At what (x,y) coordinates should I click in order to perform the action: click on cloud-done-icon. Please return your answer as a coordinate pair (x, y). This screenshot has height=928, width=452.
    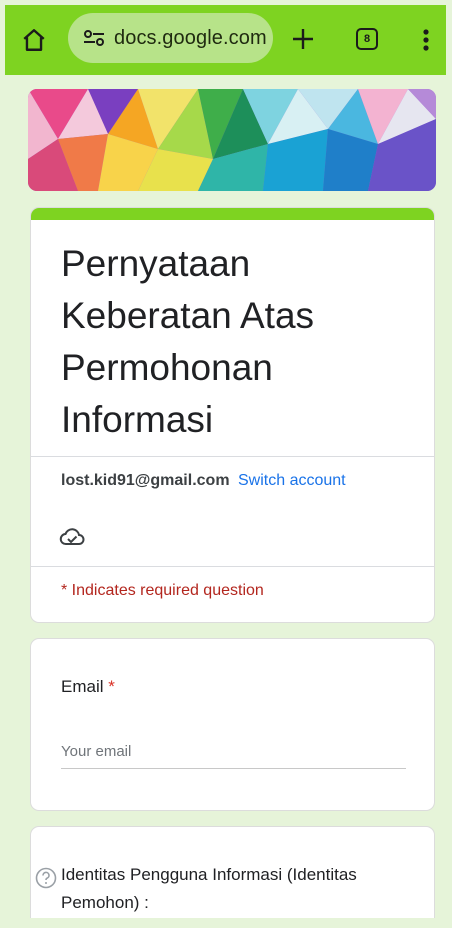
    Looking at the image, I should click on (72, 536).